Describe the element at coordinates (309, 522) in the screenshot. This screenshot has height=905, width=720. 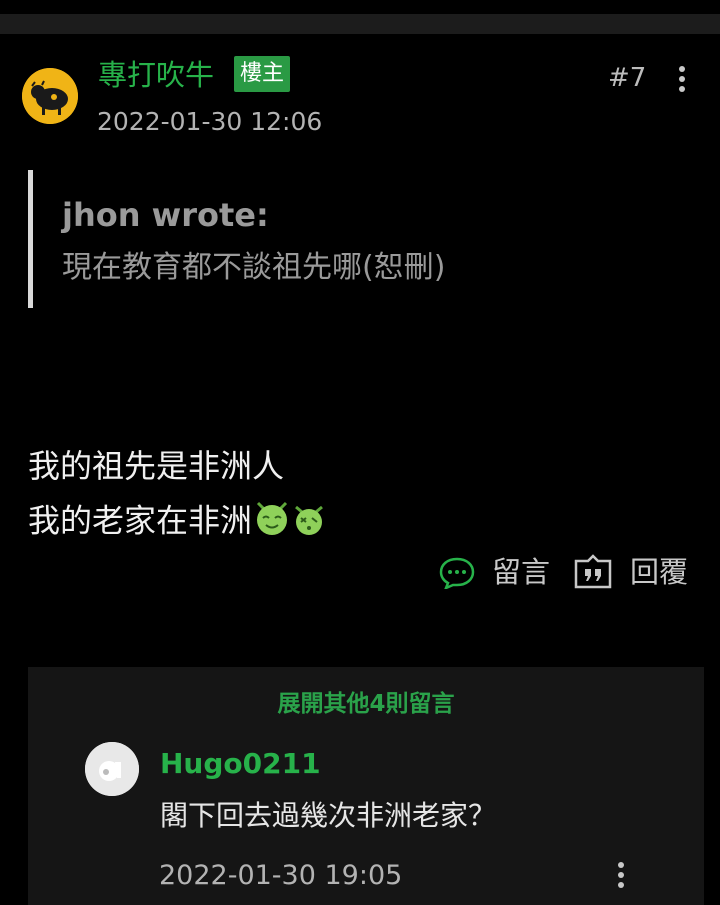
I see `dizzy-face-emoji-icon` at that location.